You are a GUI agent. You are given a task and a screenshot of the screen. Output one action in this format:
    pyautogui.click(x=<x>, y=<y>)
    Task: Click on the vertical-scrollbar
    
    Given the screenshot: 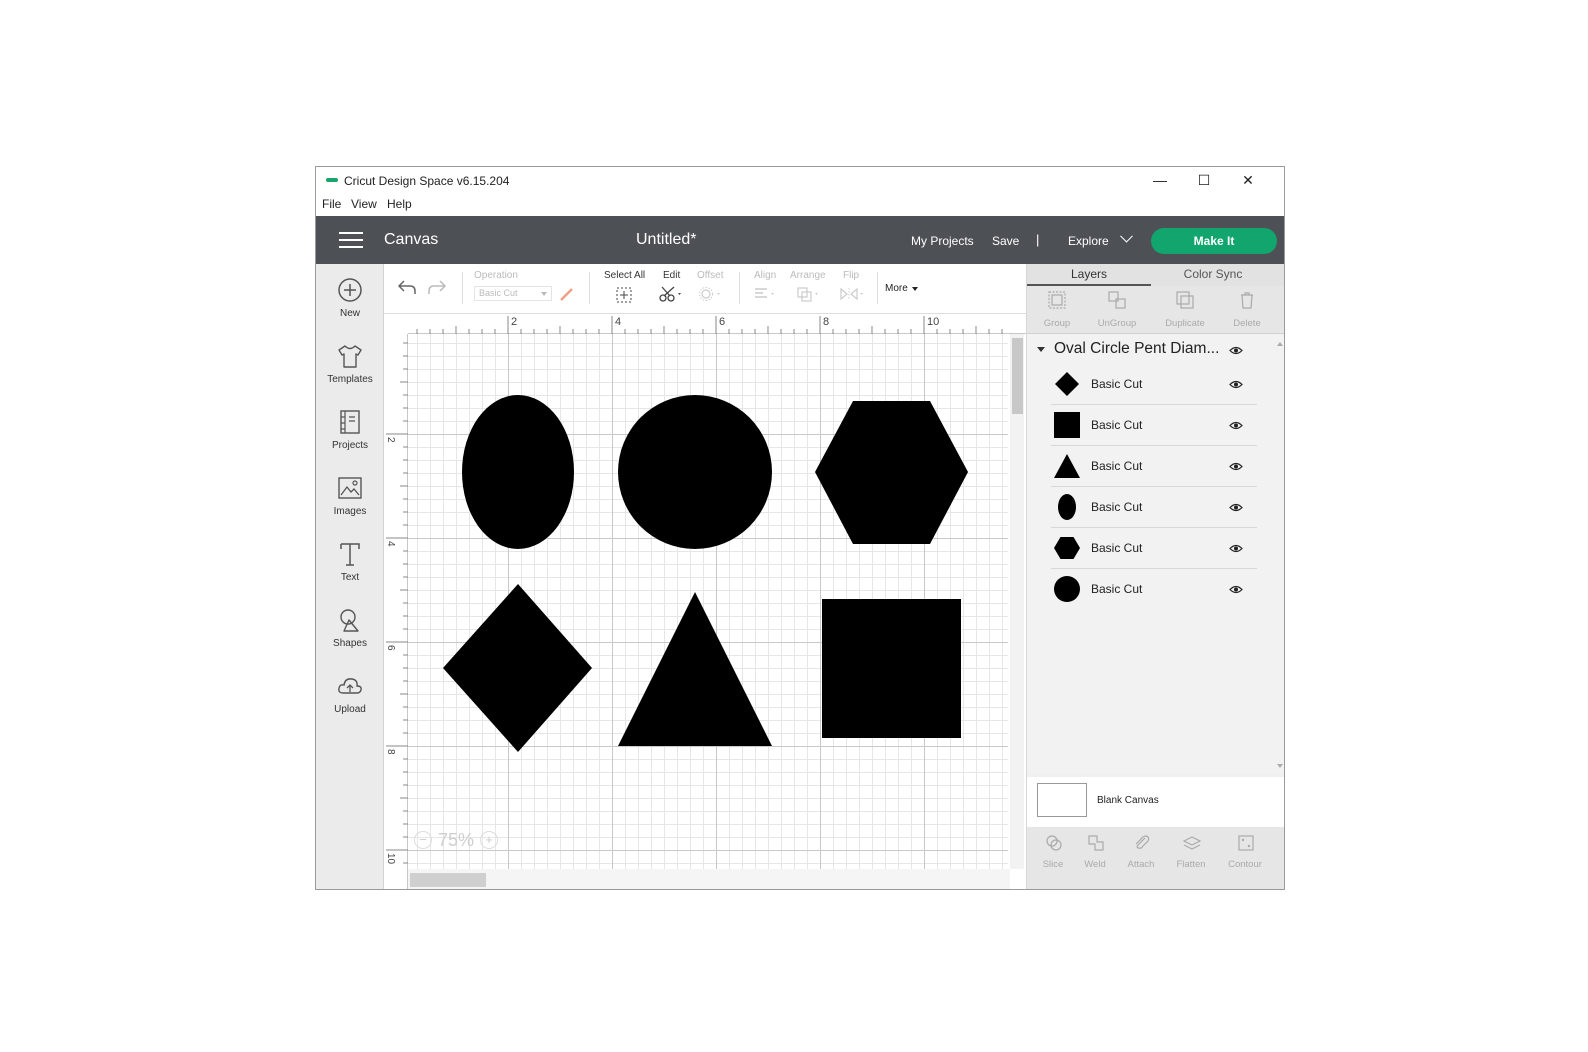 What is the action you would take?
    pyautogui.click(x=1017, y=601)
    